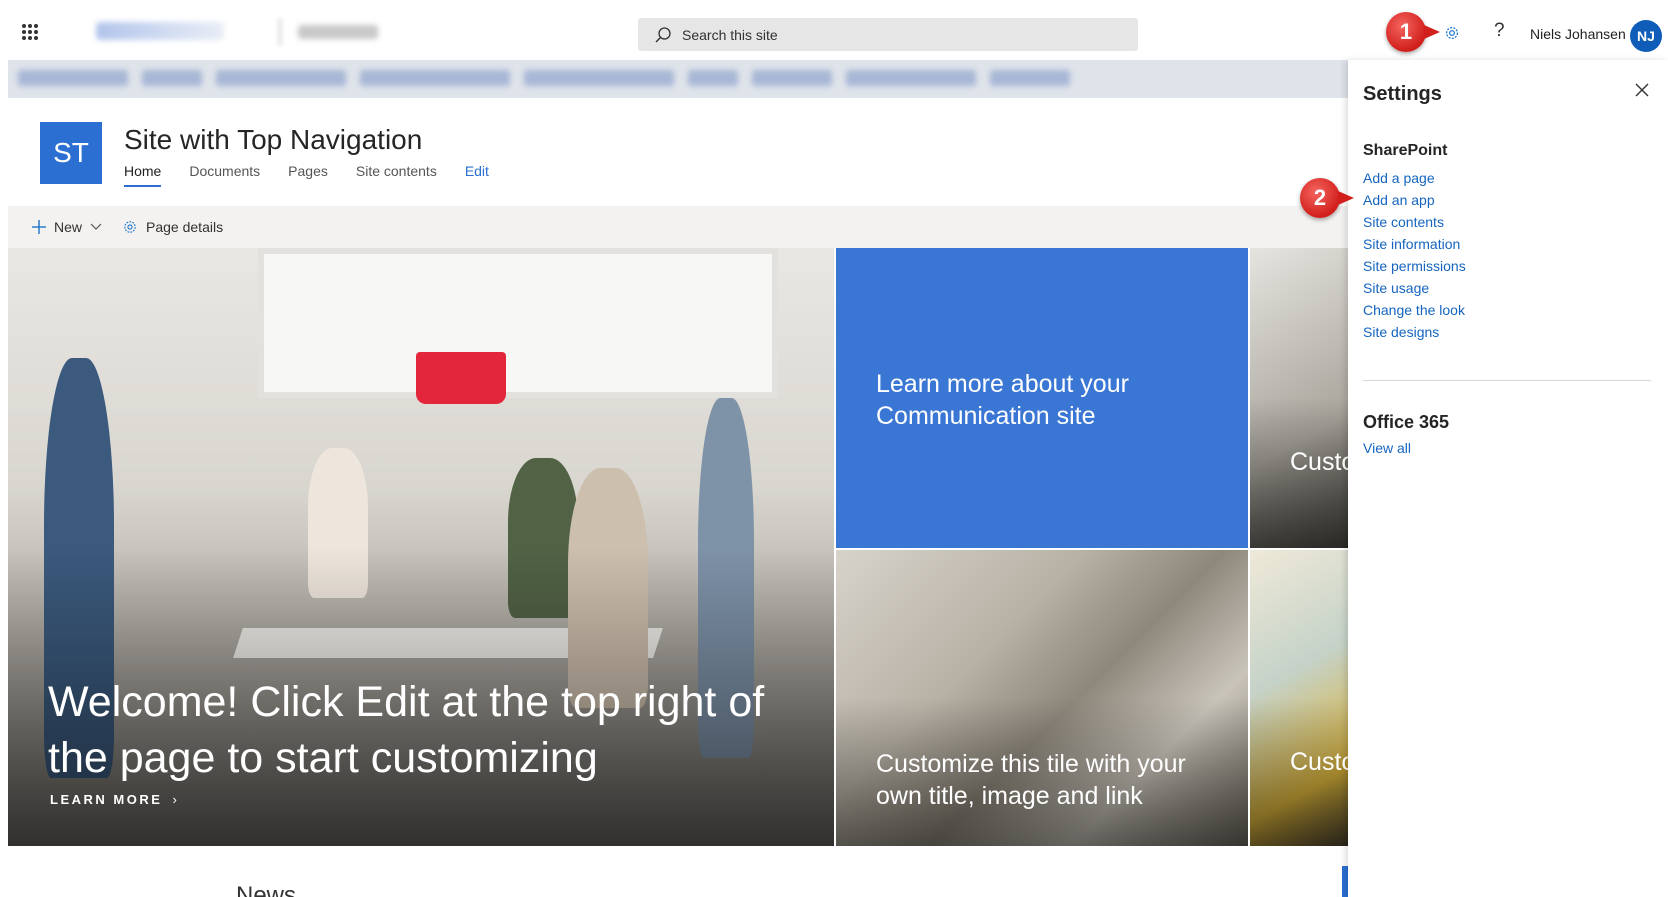 This screenshot has height=897, width=1668. Describe the element at coordinates (1646, 36) in the screenshot. I see `avatar: NJ` at that location.